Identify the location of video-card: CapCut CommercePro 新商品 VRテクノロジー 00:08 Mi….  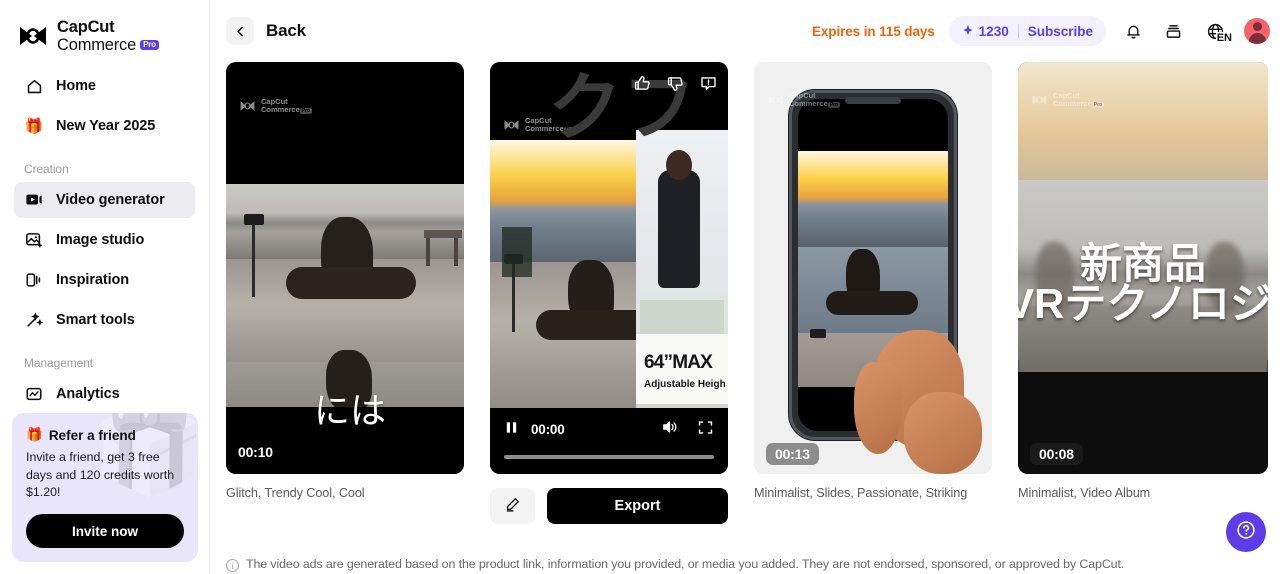
(1143, 281).